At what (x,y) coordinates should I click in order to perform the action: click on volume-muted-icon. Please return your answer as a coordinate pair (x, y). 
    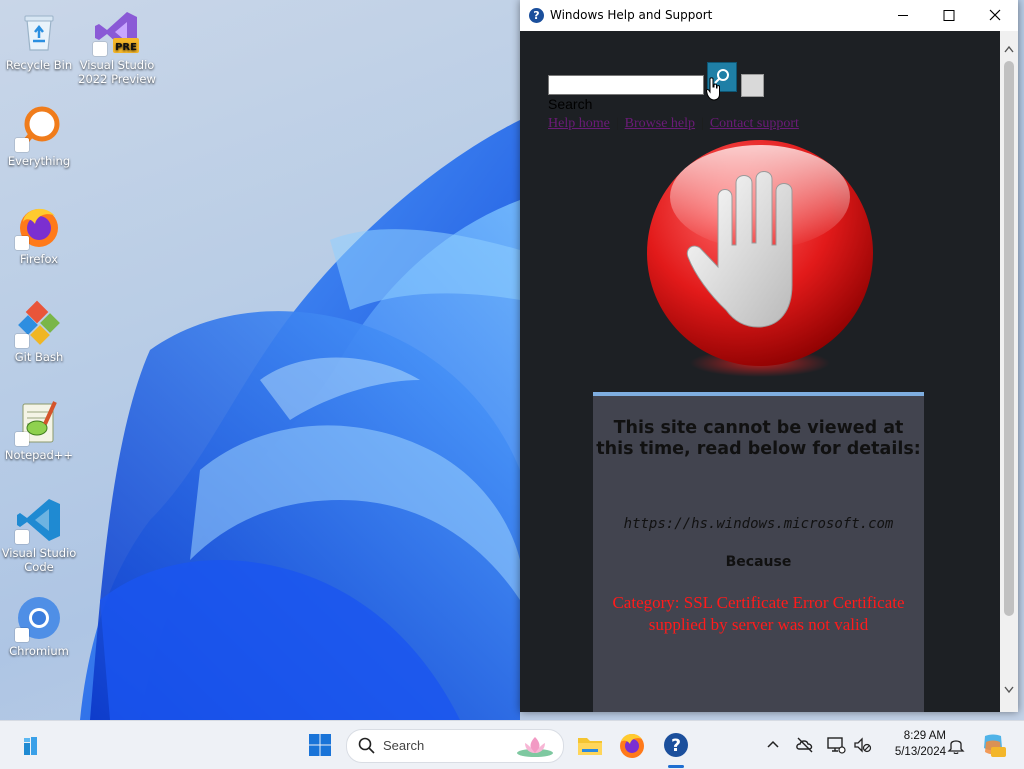
    Looking at the image, I should click on (862, 745).